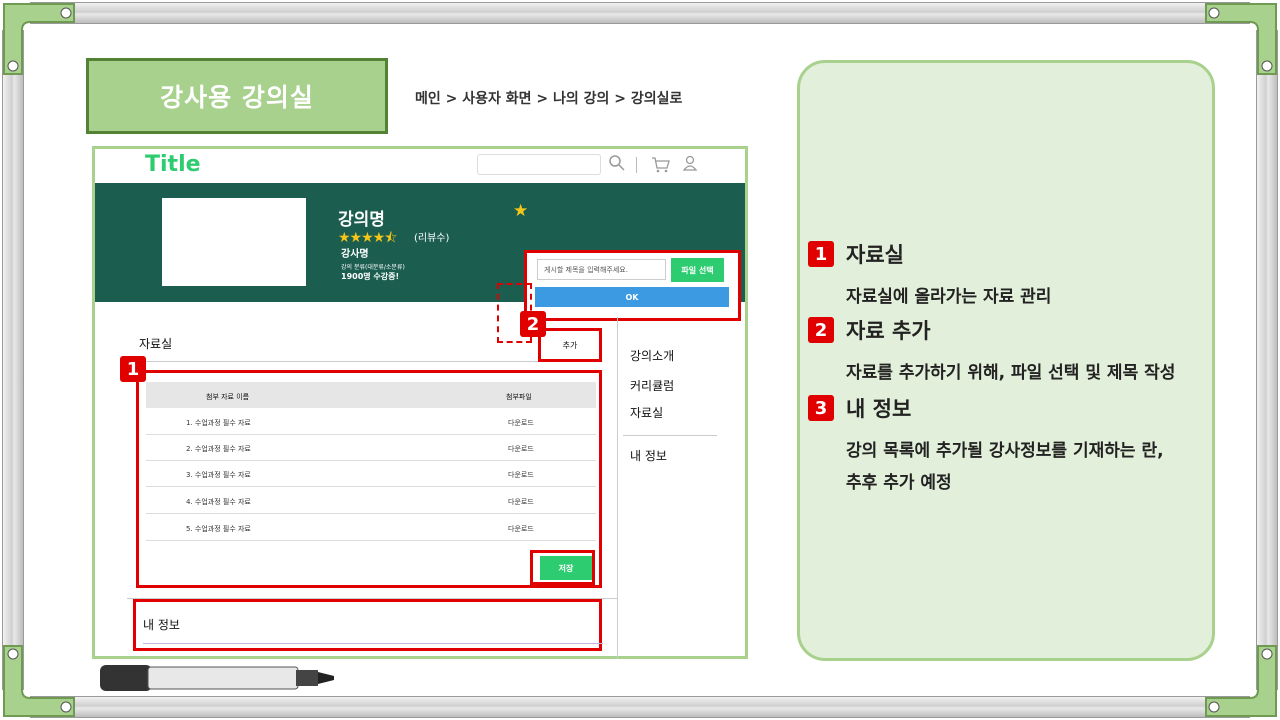 The width and height of the screenshot is (1280, 720). I want to click on header-divider, so click(636, 165).